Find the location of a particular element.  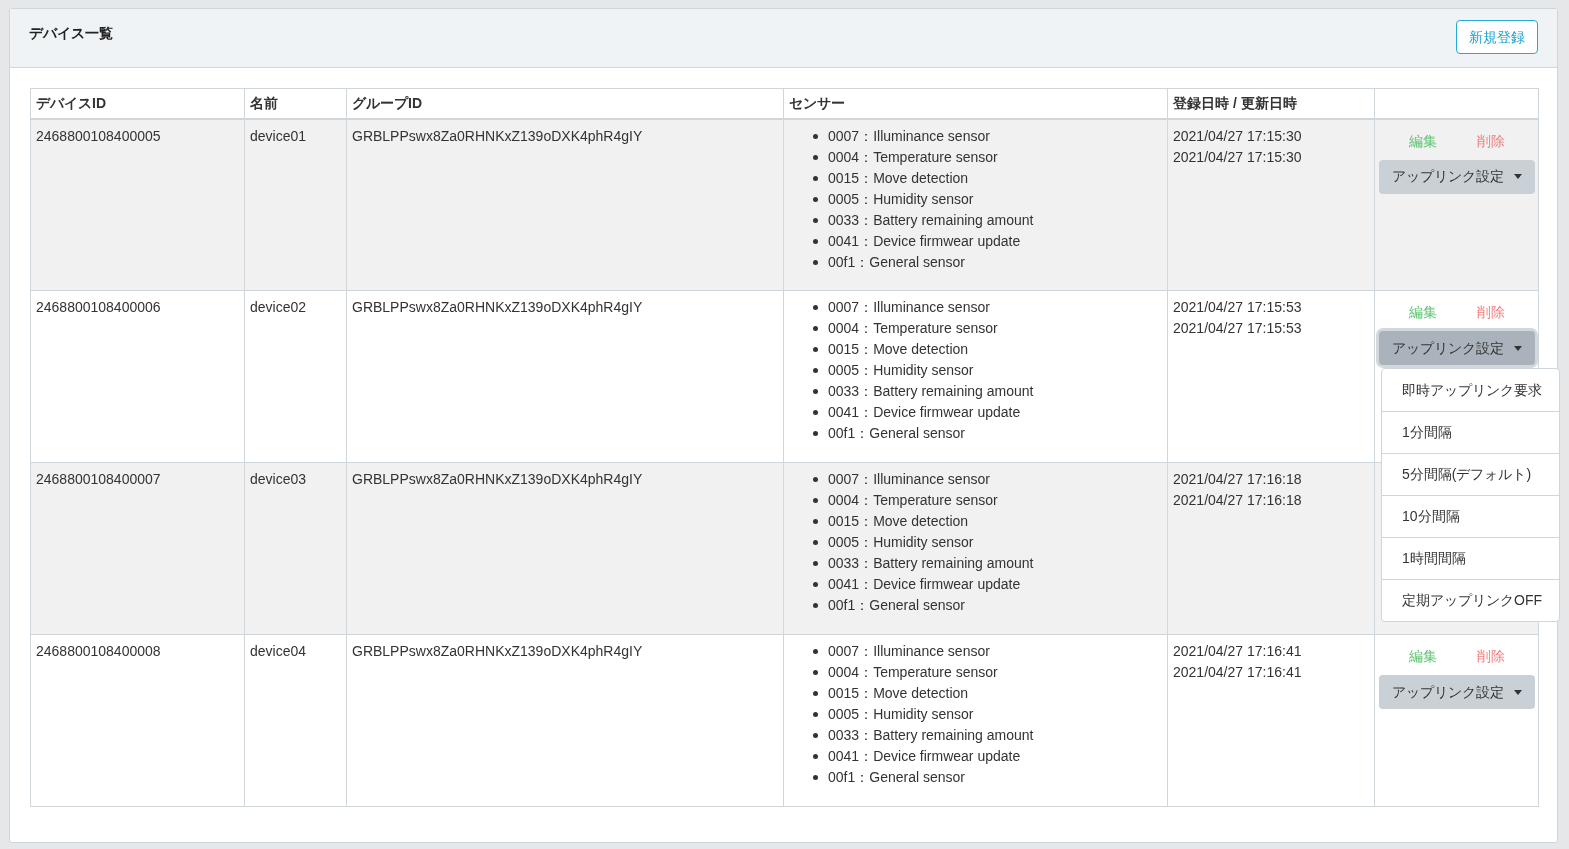

table-cell: 2468800108400008 is located at coordinates (98, 651).